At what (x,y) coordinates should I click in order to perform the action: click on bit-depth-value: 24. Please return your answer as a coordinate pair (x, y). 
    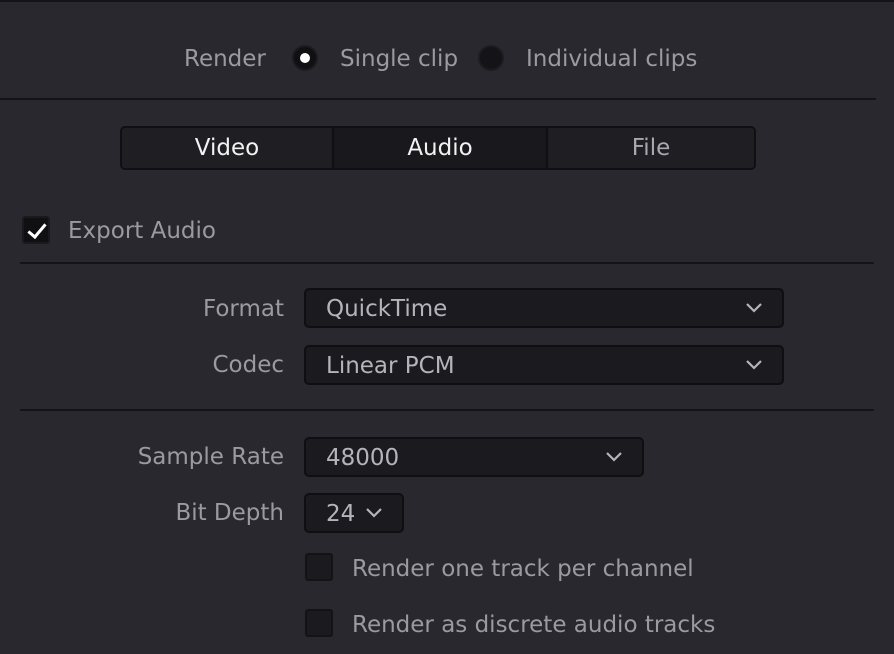
    Looking at the image, I should click on (341, 514).